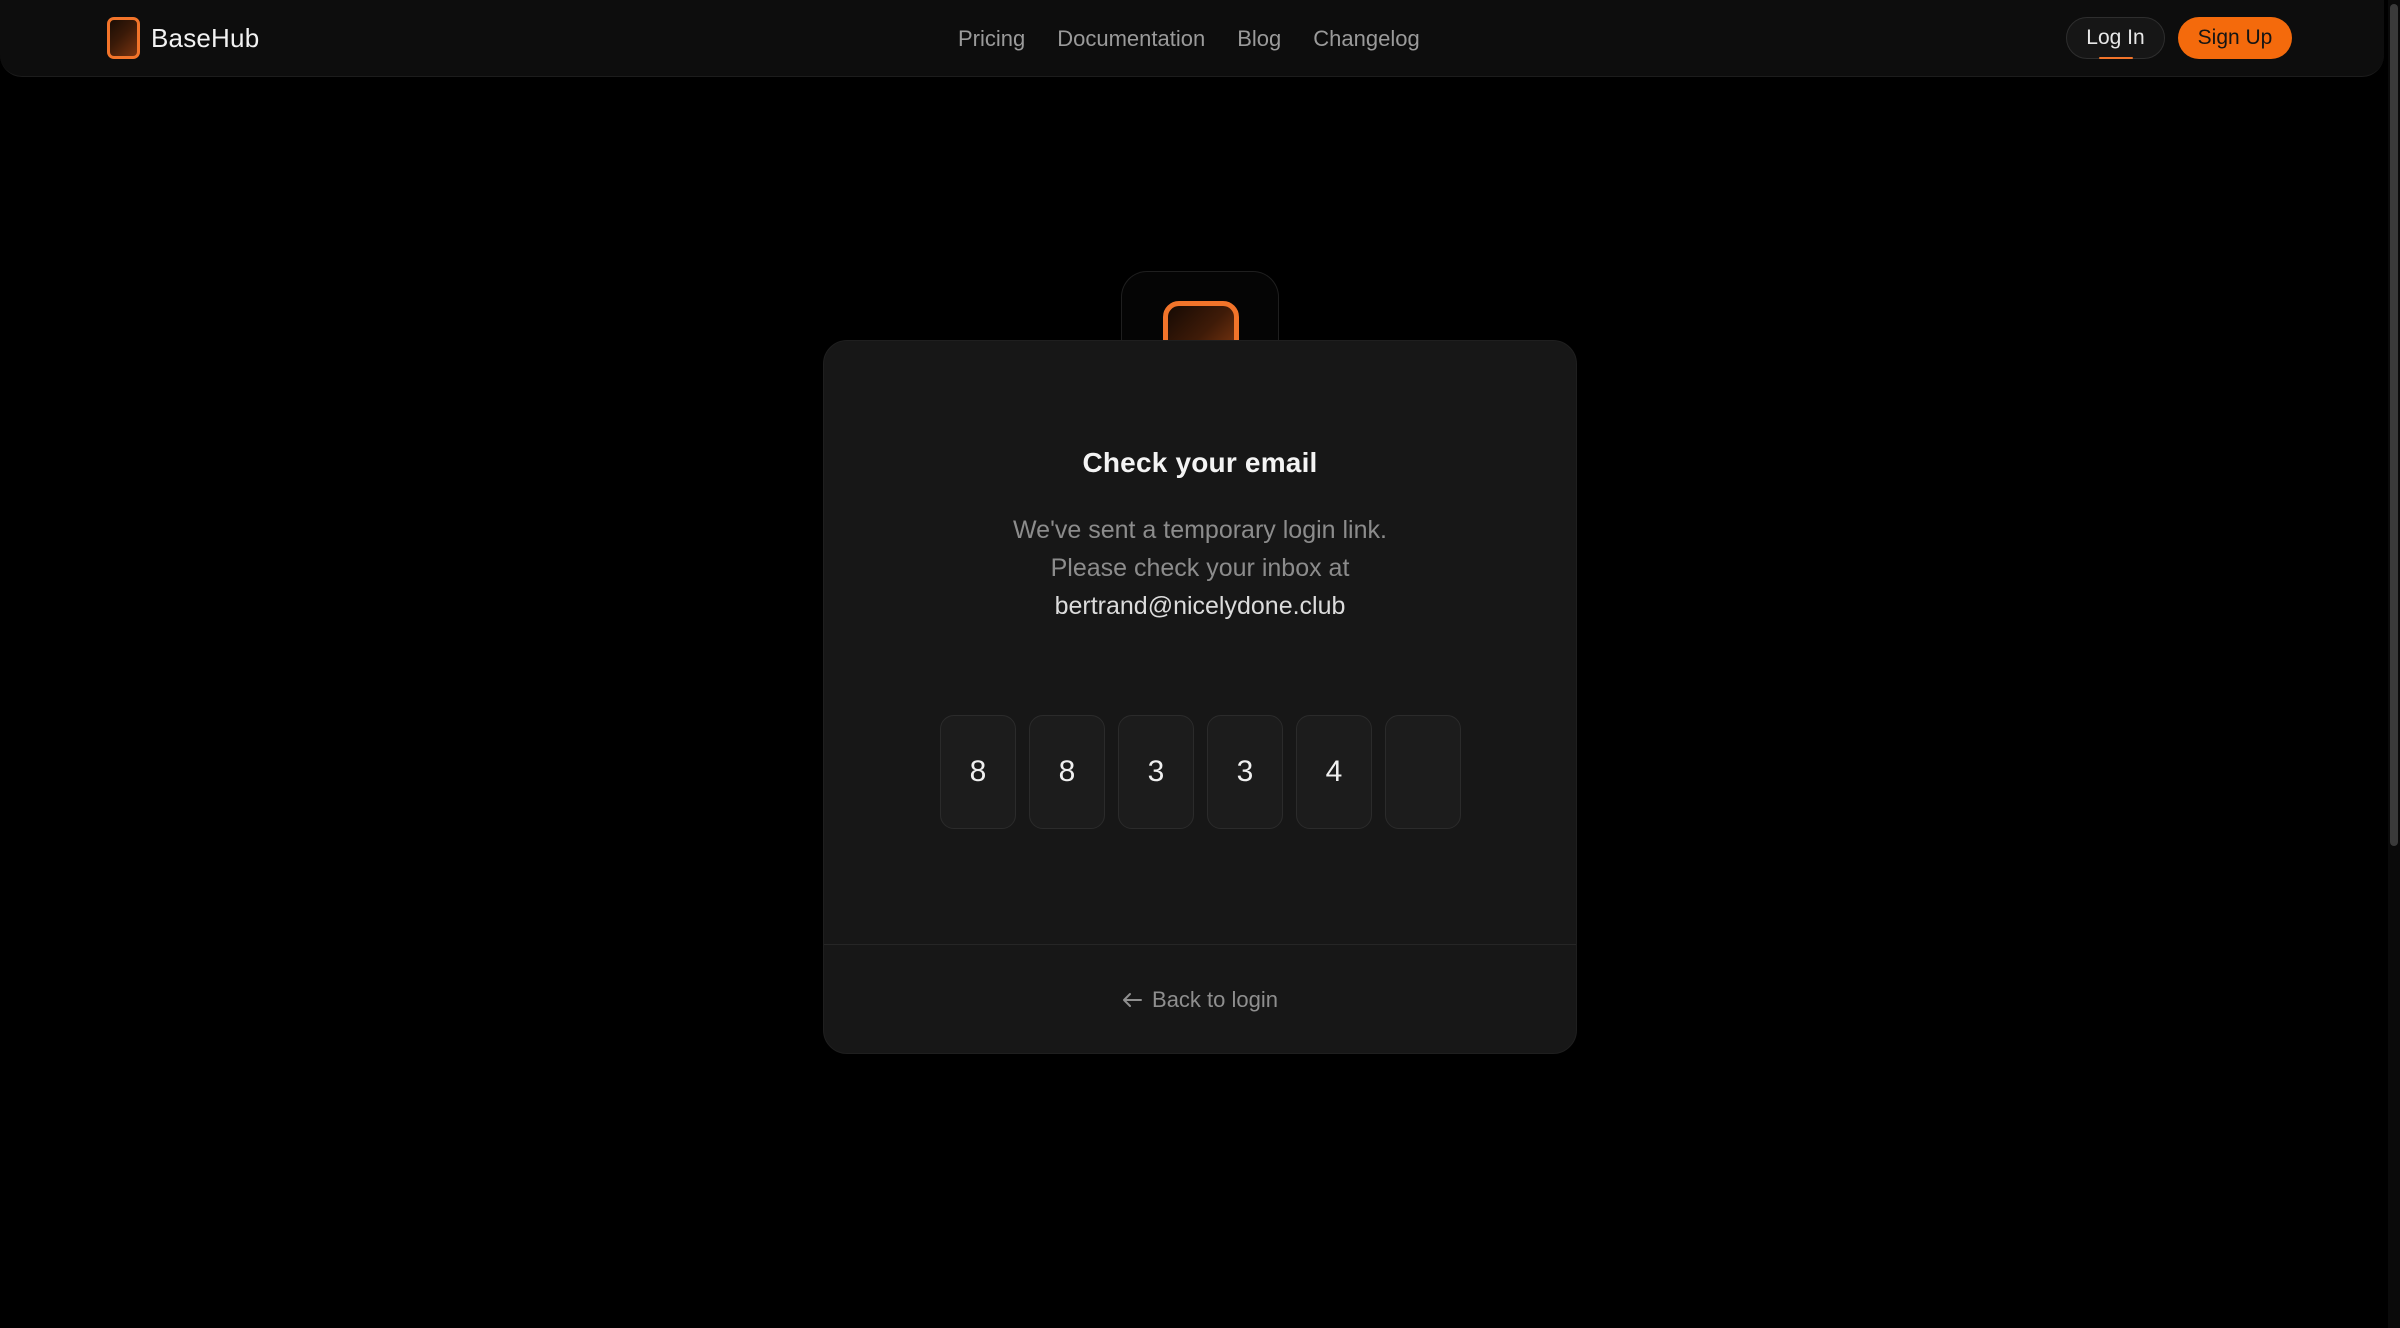  I want to click on otp-input-group: 8 8 3 3 4, so click(1200, 772).